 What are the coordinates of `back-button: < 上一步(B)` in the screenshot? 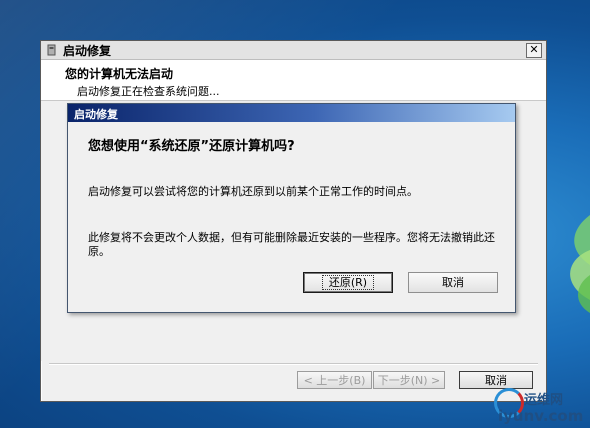 It's located at (334, 380).